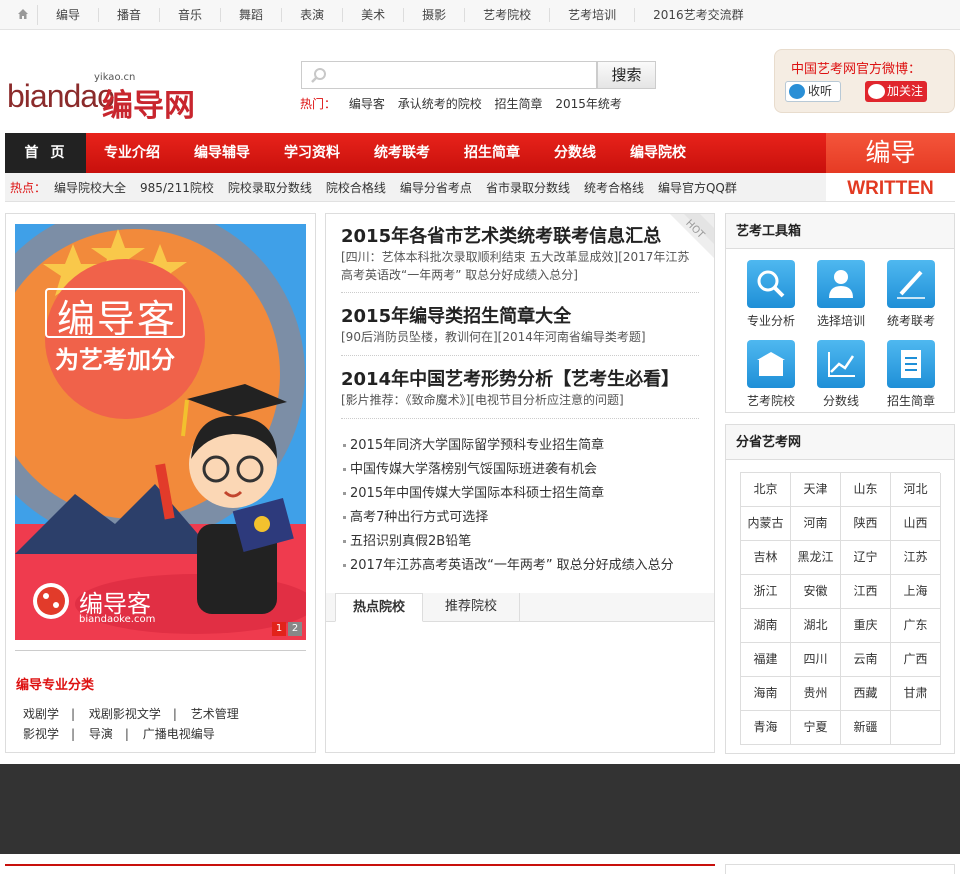 This screenshot has height=874, width=960. What do you see at coordinates (160, 432) in the screenshot?
I see `banner-slide: 编导客 为艺考加分 编导客 biandaoke.com 1 2` at bounding box center [160, 432].